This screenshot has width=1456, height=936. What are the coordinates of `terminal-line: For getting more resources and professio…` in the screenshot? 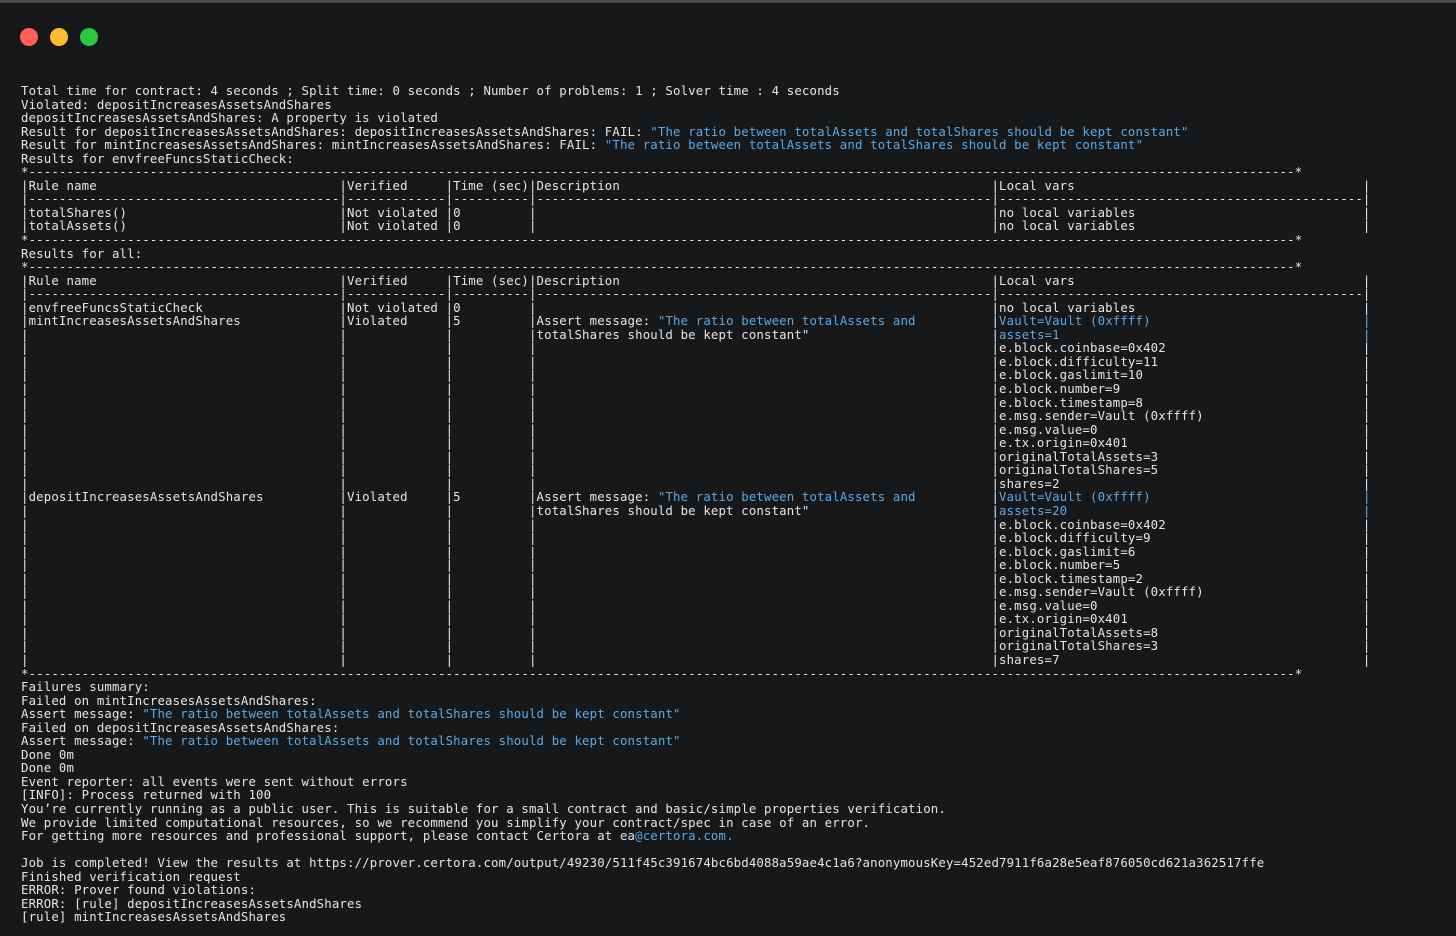 It's located at (696, 836).